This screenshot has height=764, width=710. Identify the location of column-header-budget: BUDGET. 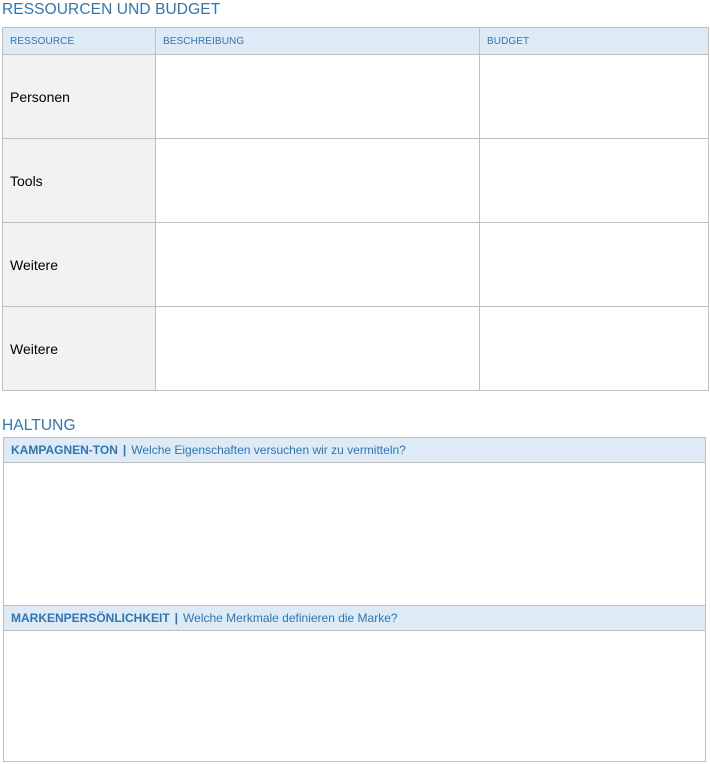
(594, 41).